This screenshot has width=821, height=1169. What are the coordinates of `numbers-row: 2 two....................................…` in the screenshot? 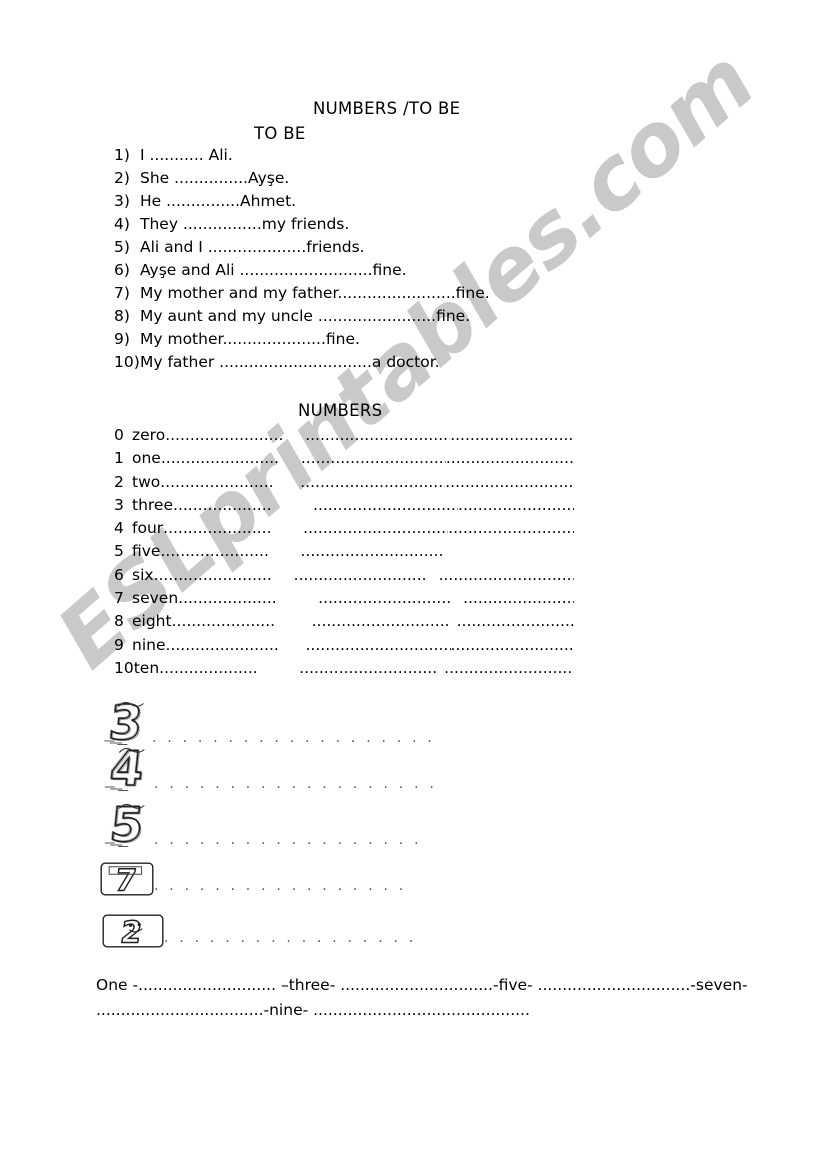 It's located at (344, 484).